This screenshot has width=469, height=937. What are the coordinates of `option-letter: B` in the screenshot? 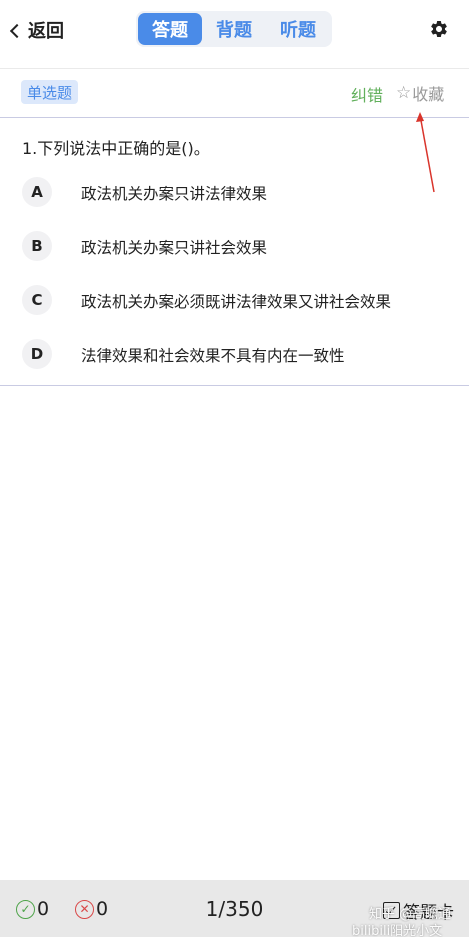 It's located at (37, 246).